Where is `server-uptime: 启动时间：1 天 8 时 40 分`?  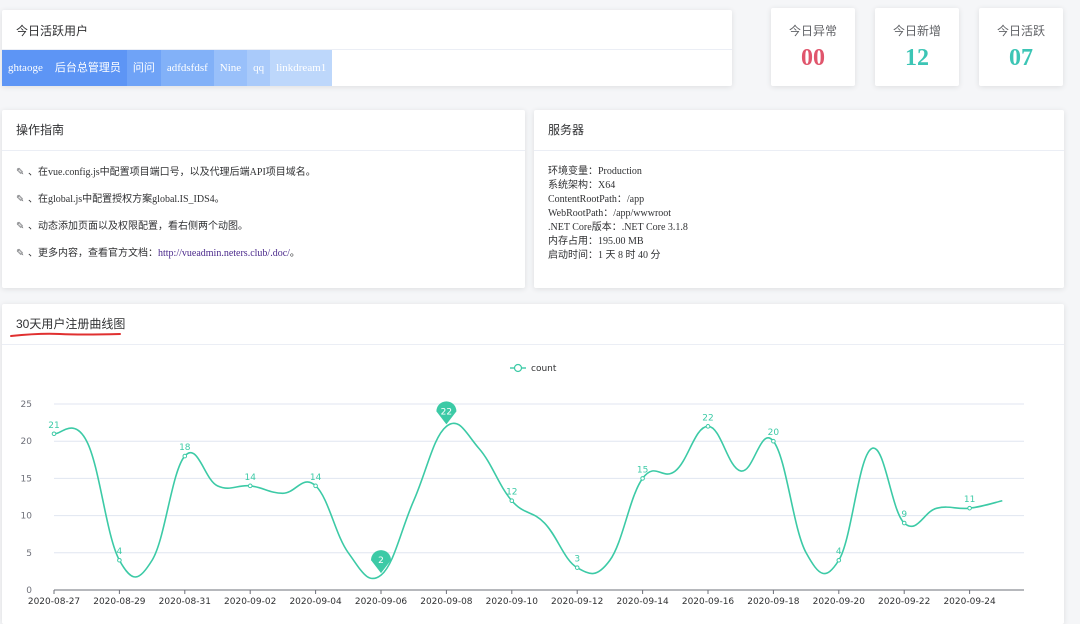
server-uptime: 启动时间：1 天 8 时 40 分 is located at coordinates (604, 255).